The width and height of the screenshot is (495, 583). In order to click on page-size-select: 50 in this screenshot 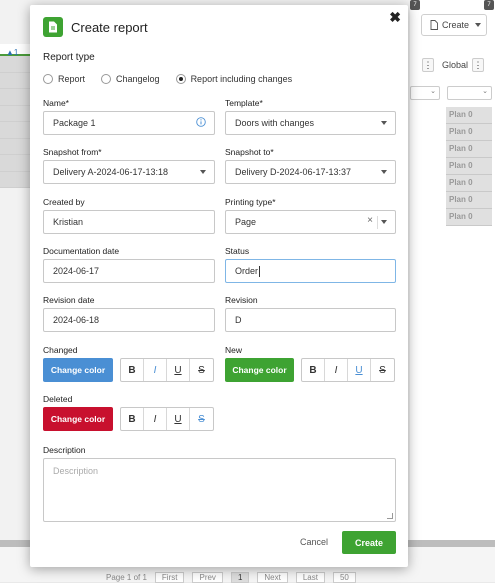, I will do `click(344, 577)`.